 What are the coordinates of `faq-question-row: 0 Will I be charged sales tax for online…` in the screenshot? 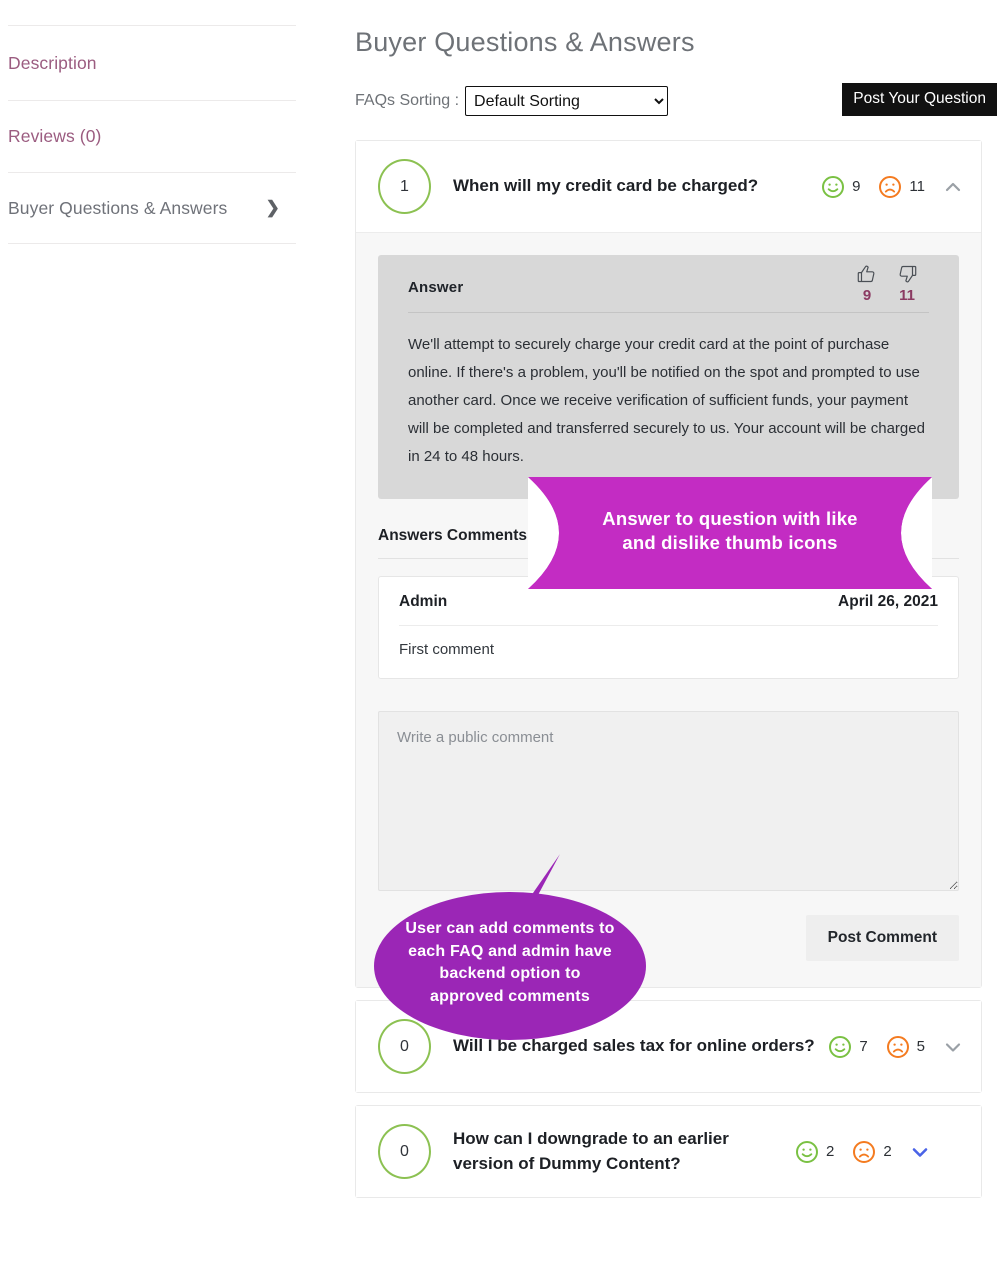 It's located at (668, 1047).